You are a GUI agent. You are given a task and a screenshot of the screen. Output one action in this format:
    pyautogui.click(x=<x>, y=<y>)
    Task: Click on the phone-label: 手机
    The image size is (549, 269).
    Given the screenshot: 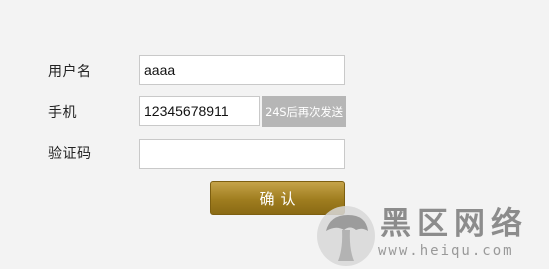 What is the action you would take?
    pyautogui.click(x=62, y=113)
    